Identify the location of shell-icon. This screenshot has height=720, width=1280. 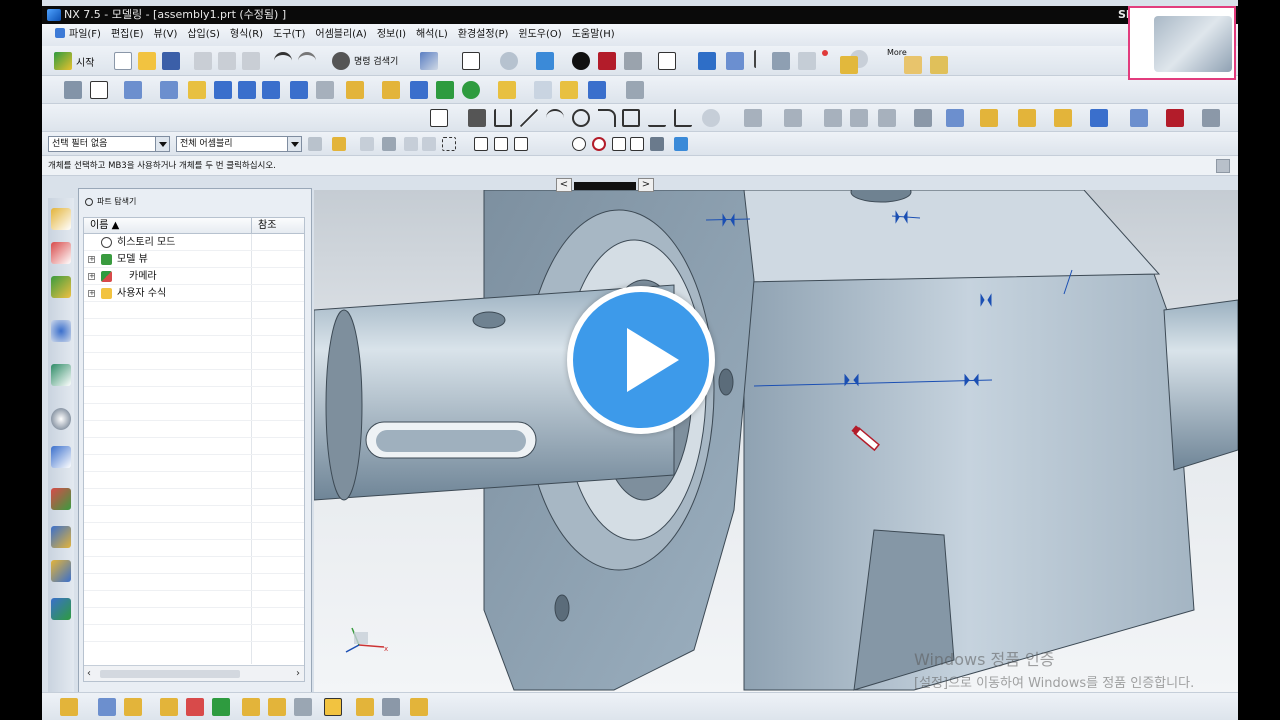
(569, 90).